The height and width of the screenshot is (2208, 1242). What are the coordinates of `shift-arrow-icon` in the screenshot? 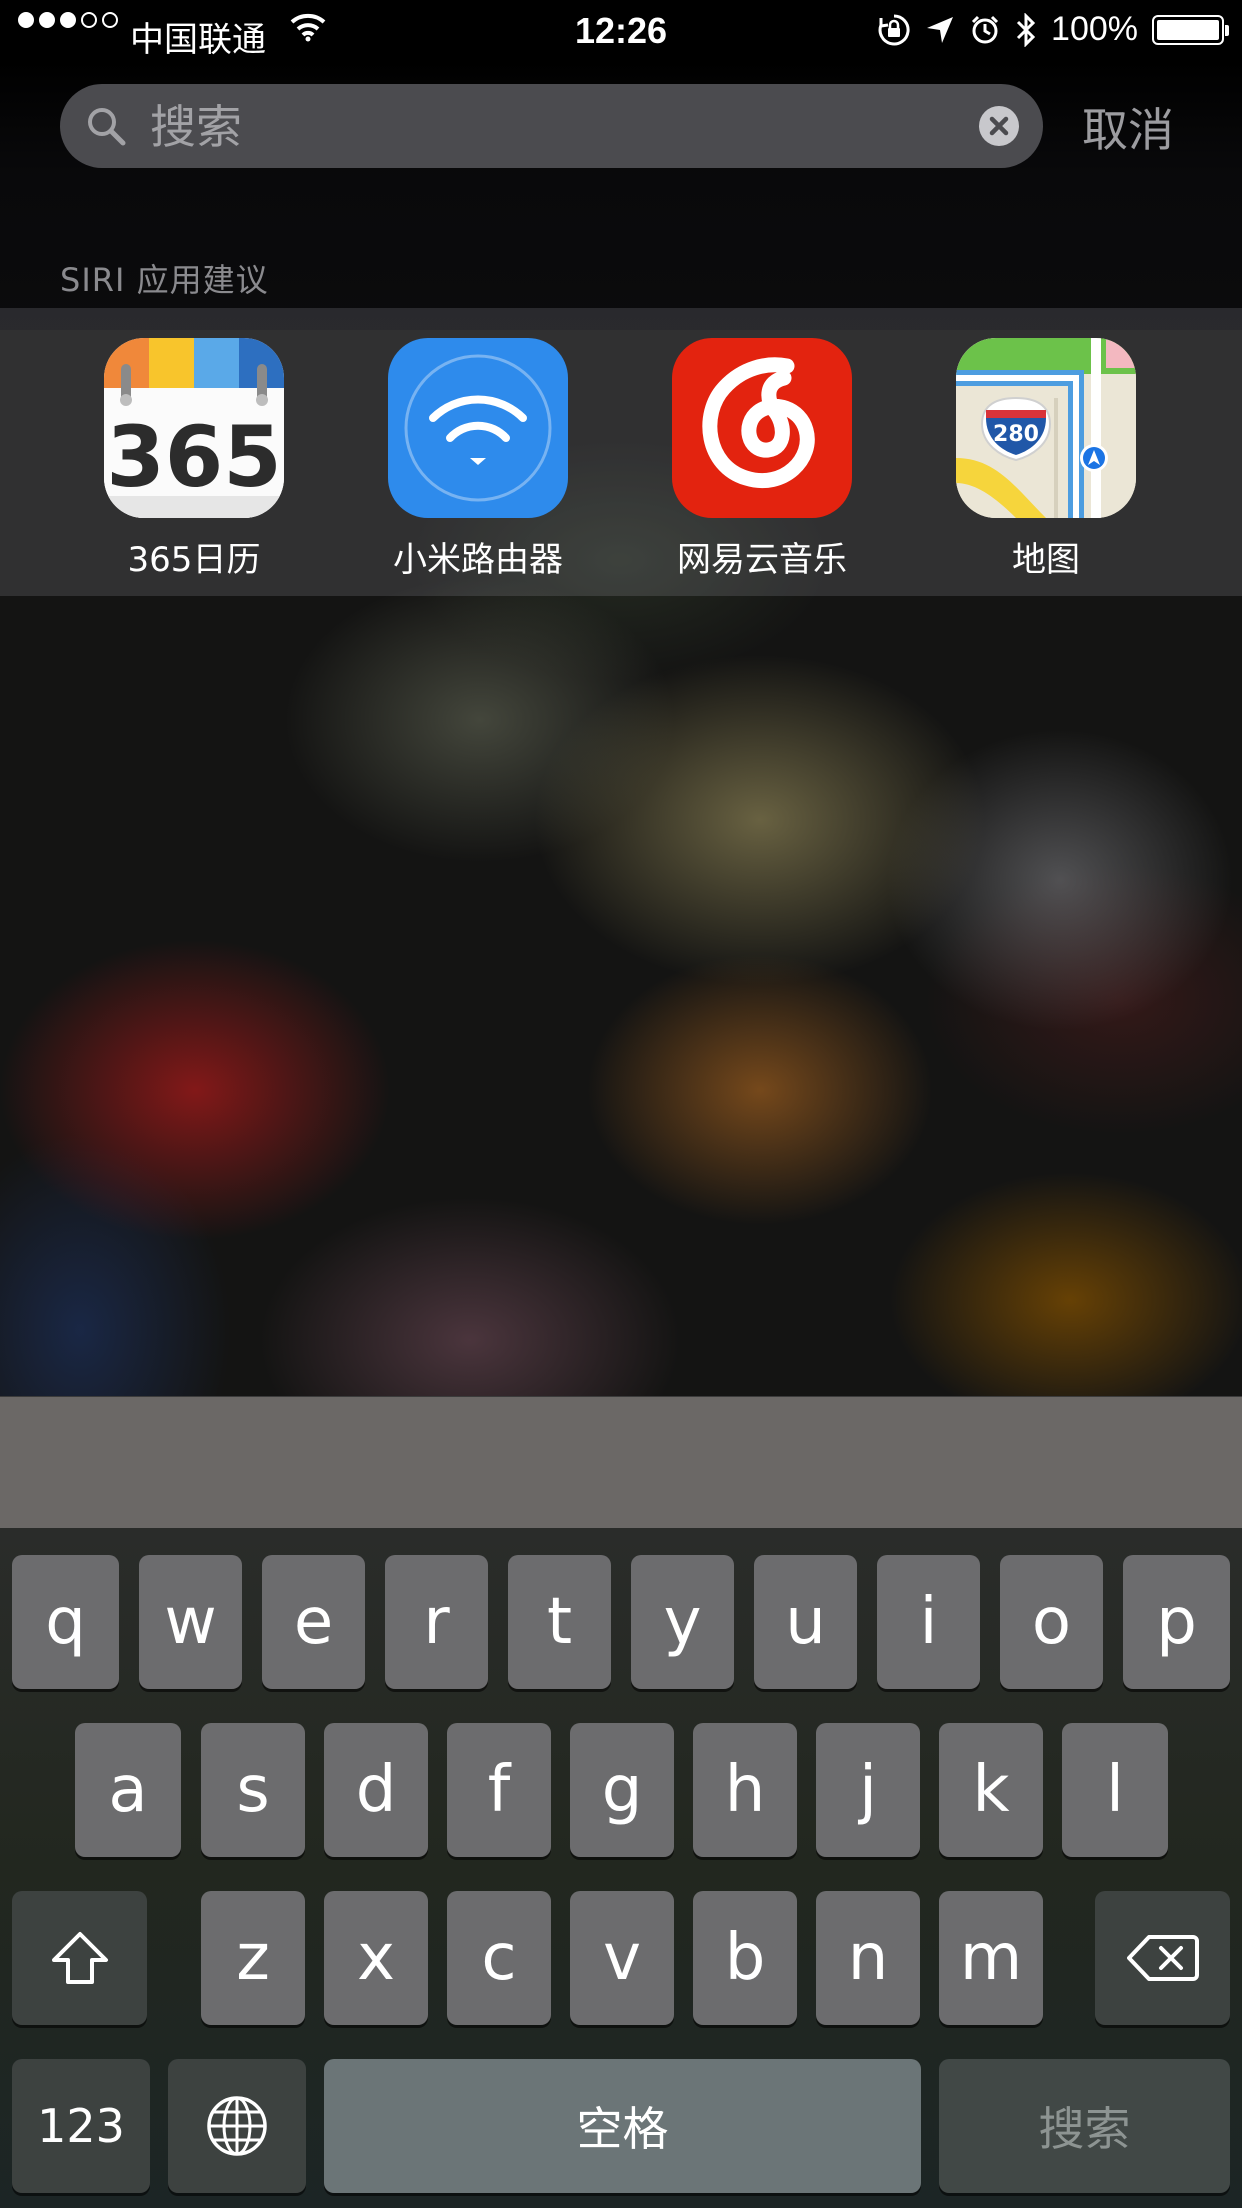 It's located at (79, 1958).